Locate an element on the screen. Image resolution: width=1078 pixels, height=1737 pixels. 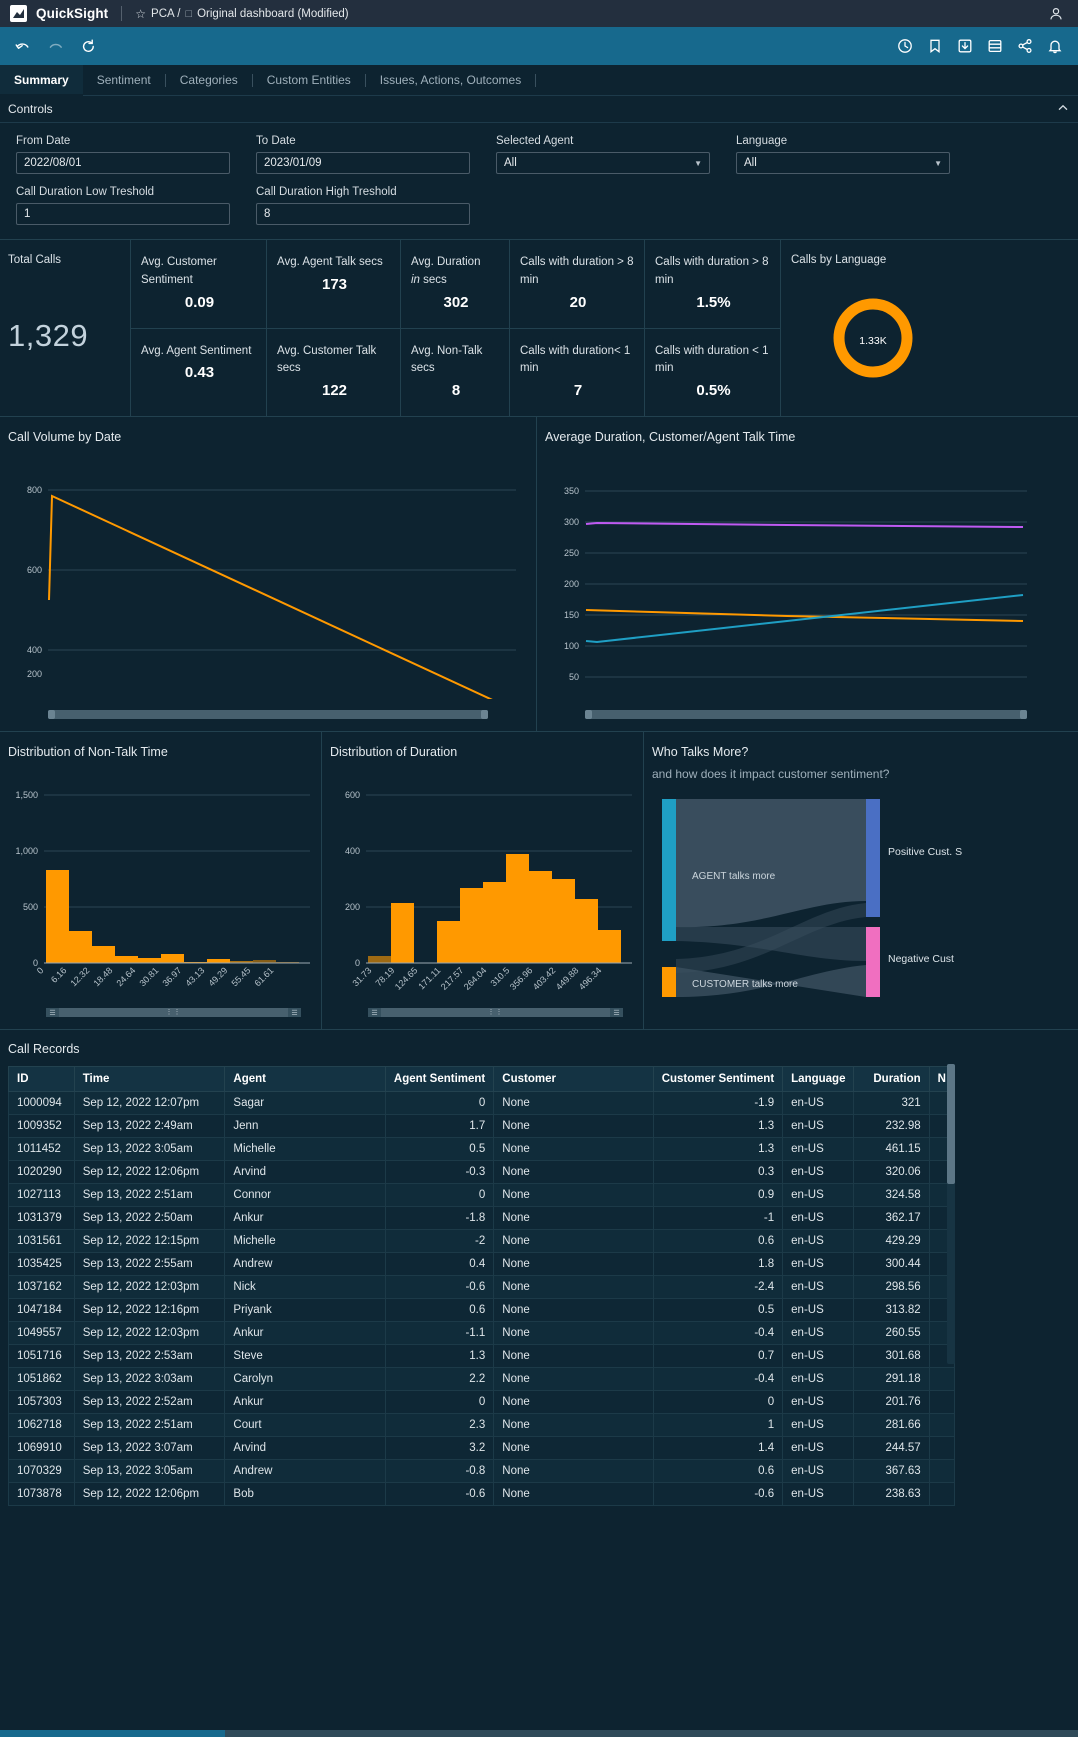
breadcrumb-dashboard: Original dashboard (Modified) is located at coordinates (273, 14).